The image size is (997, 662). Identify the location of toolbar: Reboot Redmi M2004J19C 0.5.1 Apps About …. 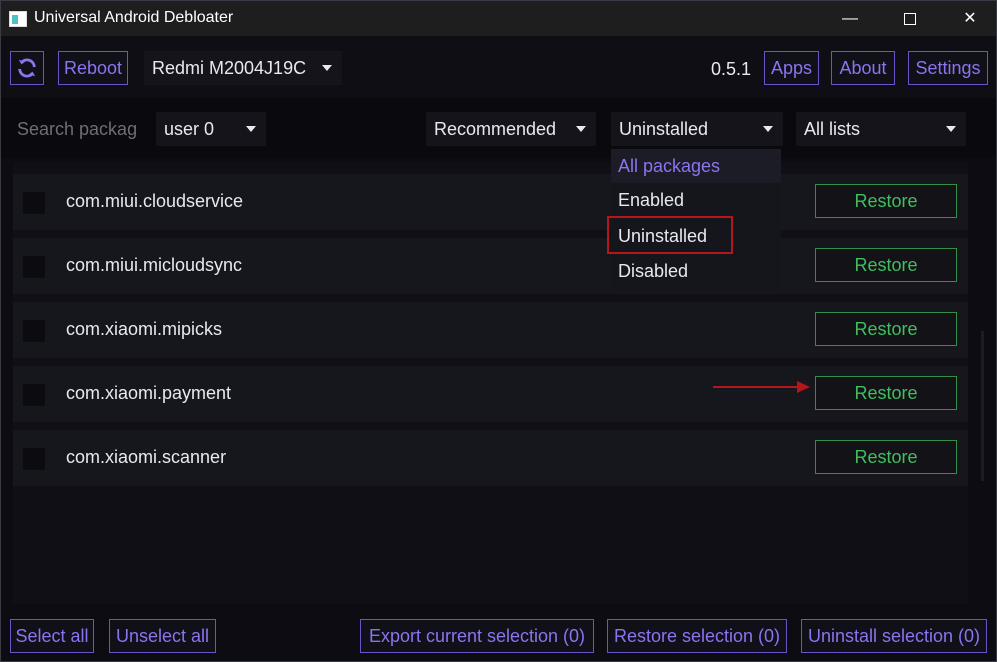
(498, 67).